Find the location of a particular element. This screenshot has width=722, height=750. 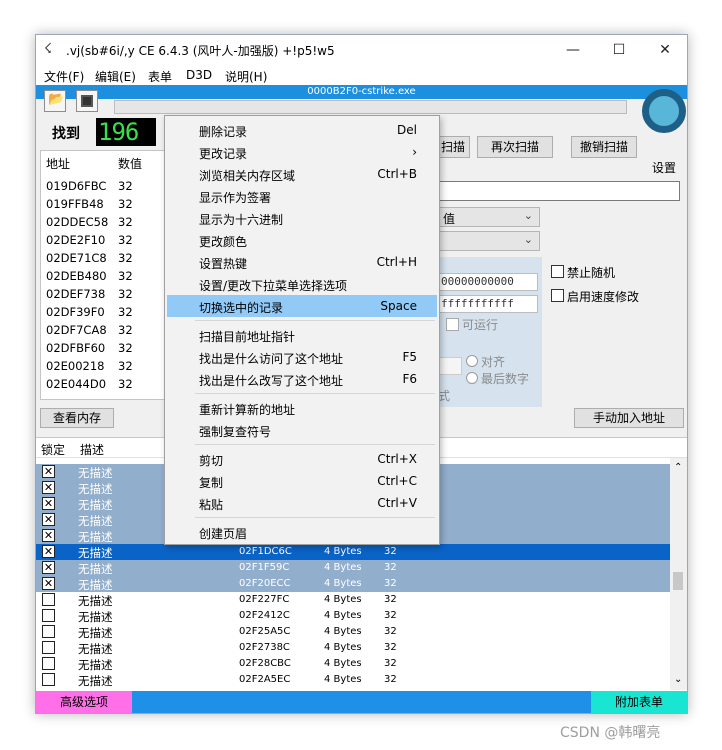

context-menu-item: 显示作为签署 is located at coordinates (302, 196).